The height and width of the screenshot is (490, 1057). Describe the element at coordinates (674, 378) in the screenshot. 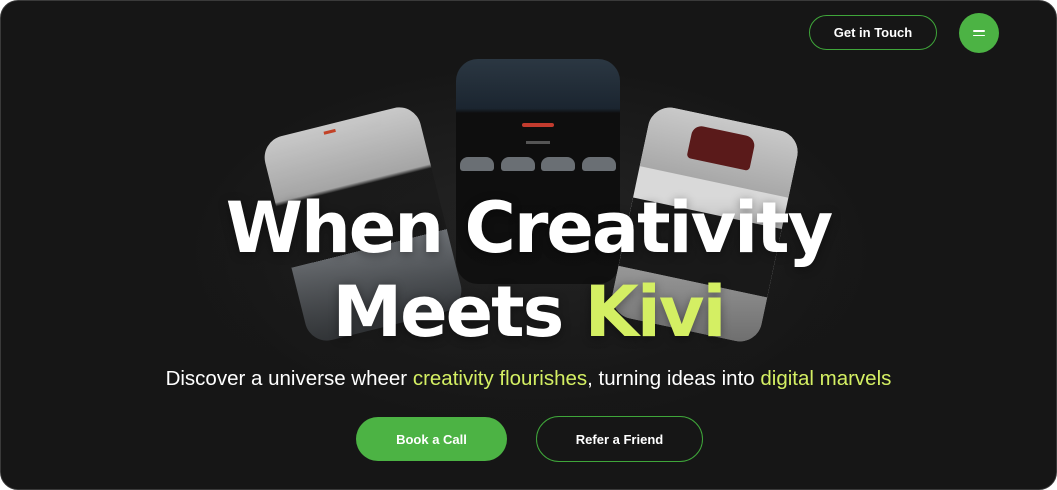

I see `subtitle-text: , turning ideas into` at that location.